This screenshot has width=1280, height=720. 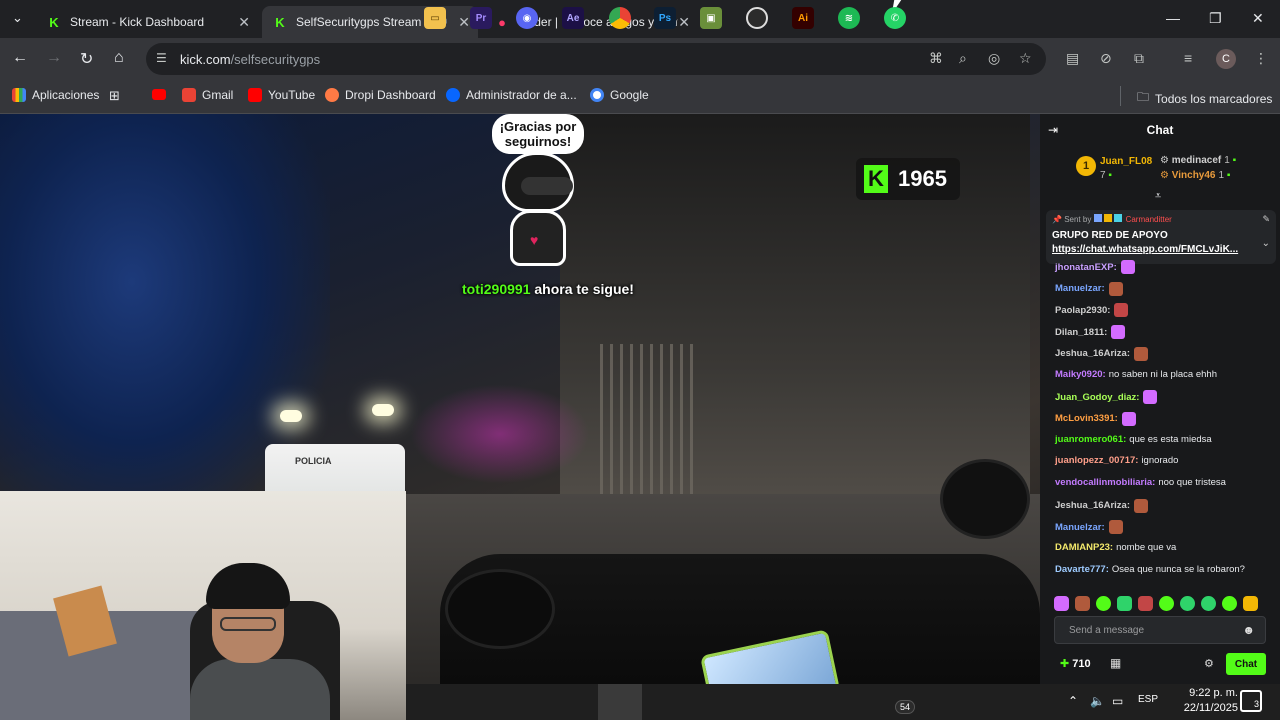 What do you see at coordinates (1082, 310) in the screenshot?
I see `chat-username: Paolap2930:` at bounding box center [1082, 310].